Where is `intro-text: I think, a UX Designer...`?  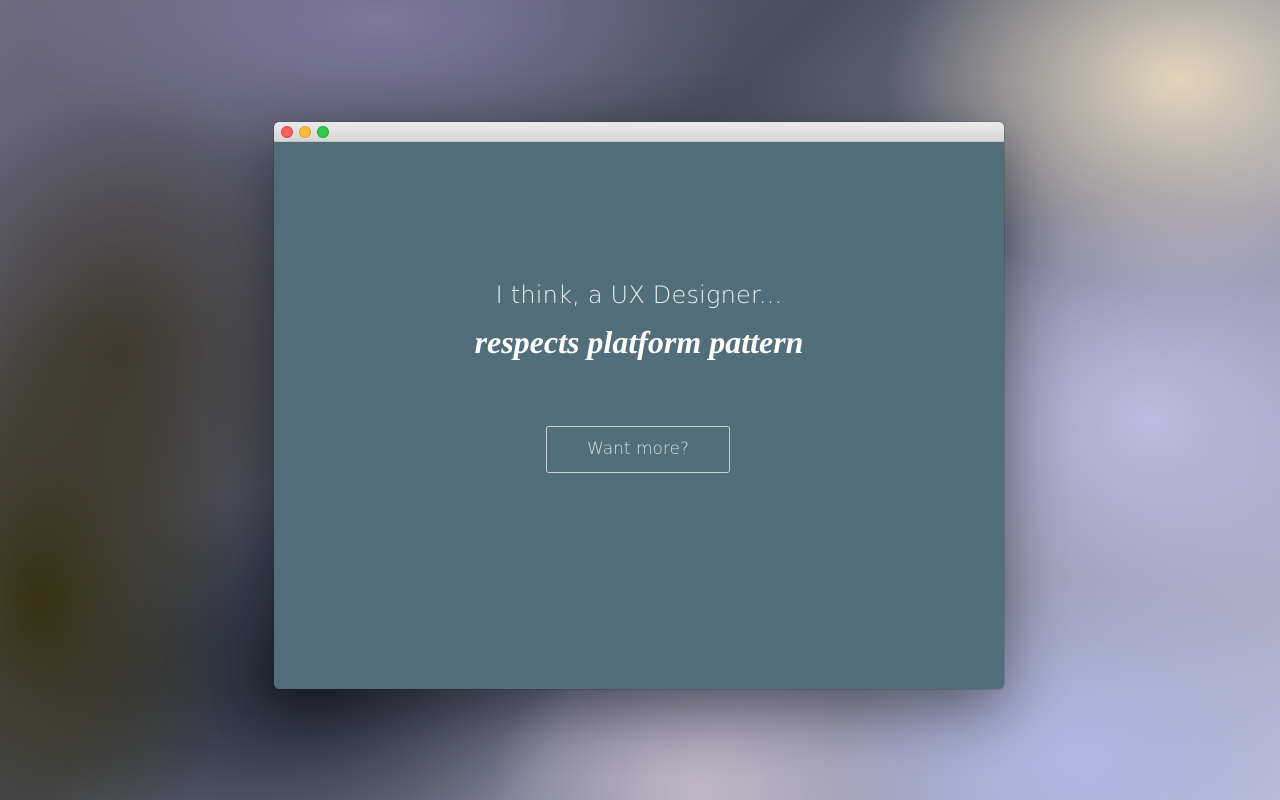
intro-text: I think, a UX Designer... is located at coordinates (639, 295).